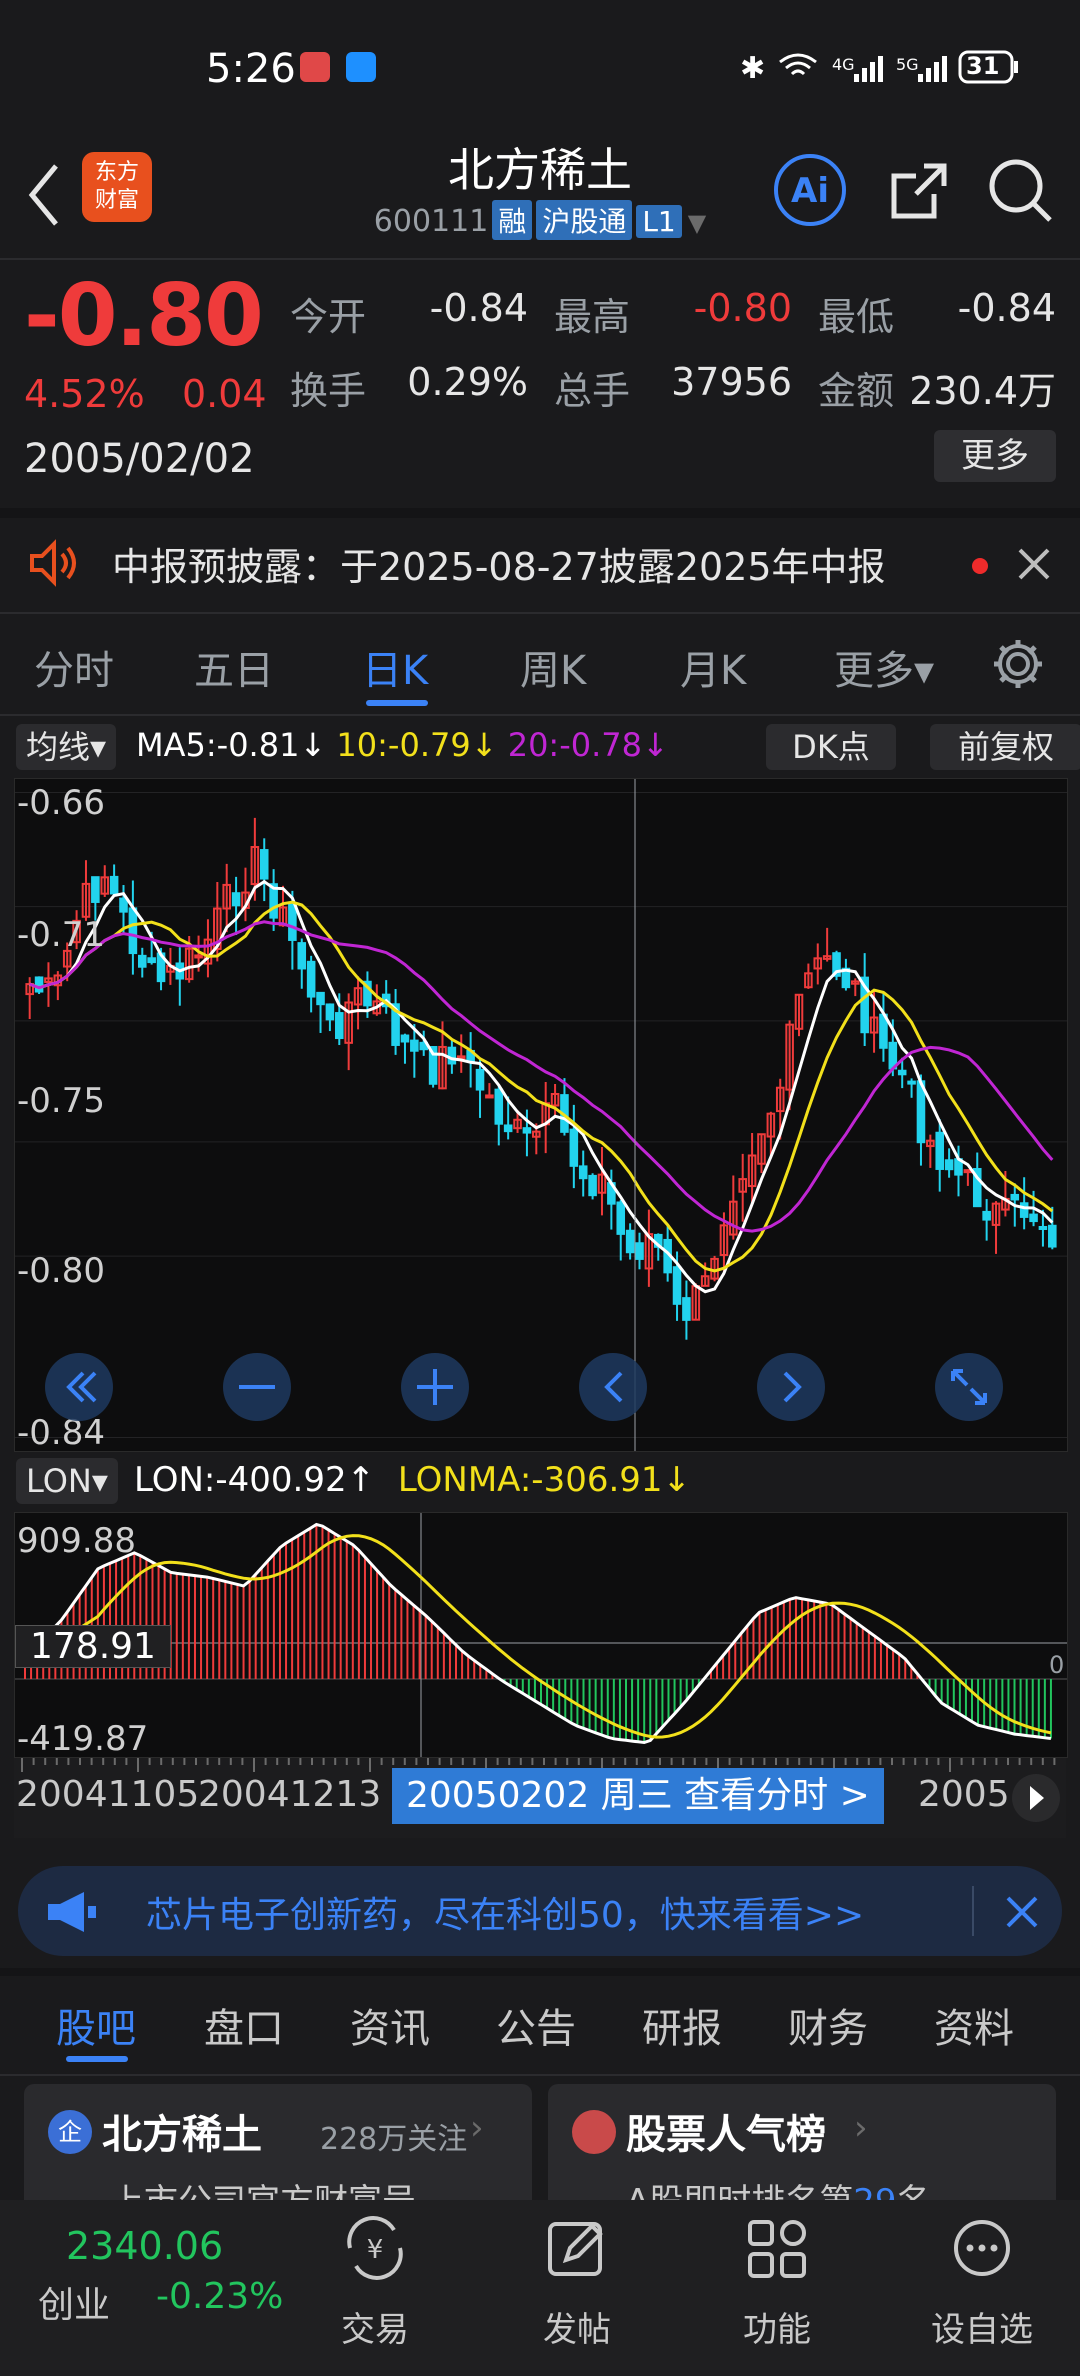 The width and height of the screenshot is (1080, 2376). What do you see at coordinates (540, 65) in the screenshot?
I see `status-bar: 5:26 ✱ 4G 5G 31` at bounding box center [540, 65].